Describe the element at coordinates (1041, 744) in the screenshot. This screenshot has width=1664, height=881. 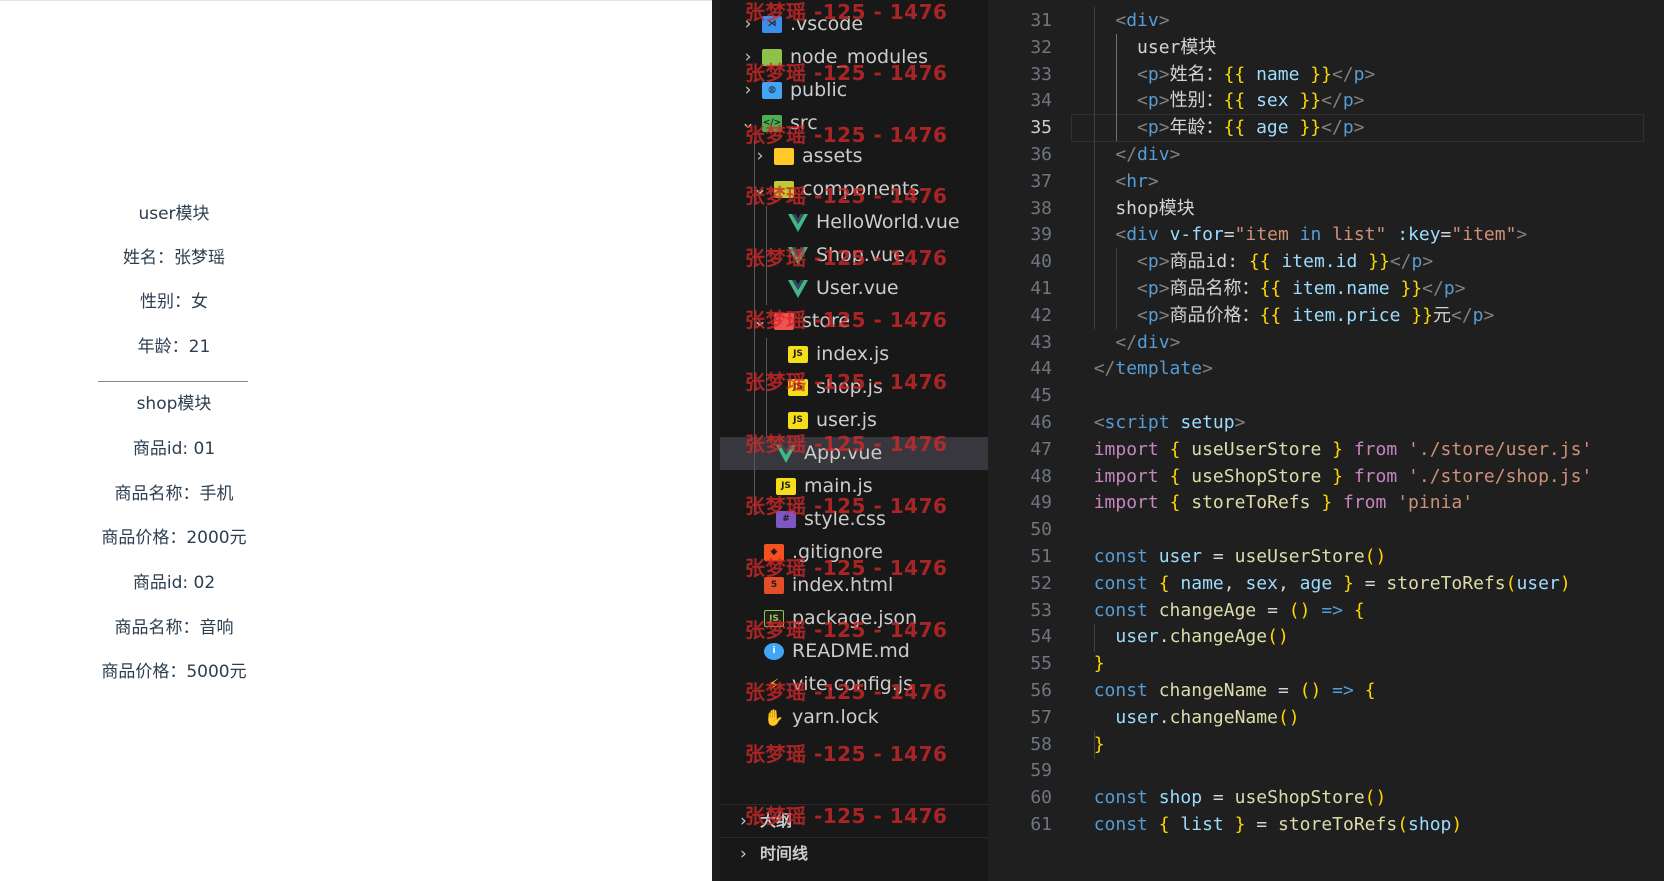
I see `line-number: 58` at that location.